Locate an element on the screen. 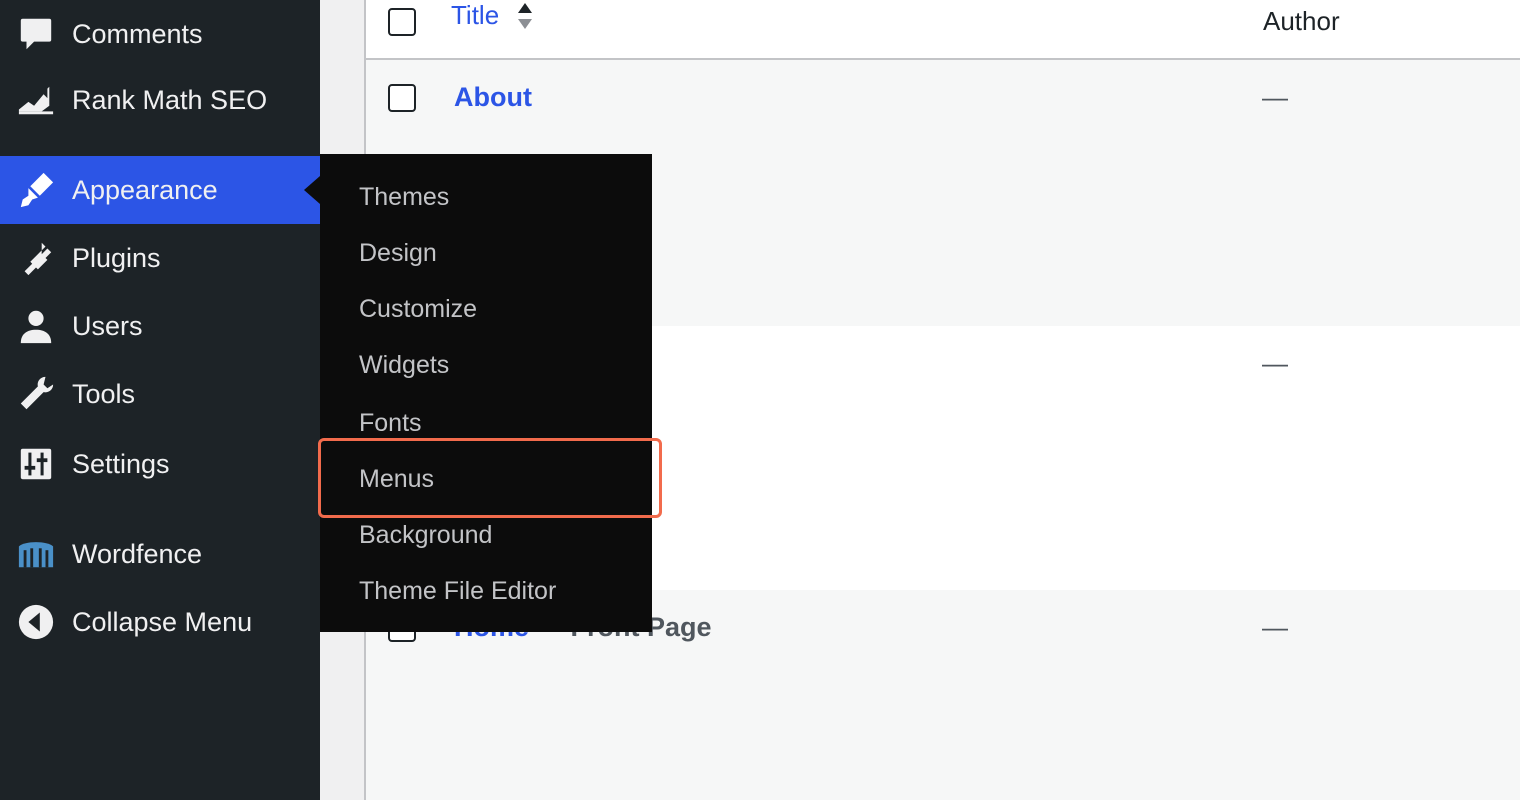 The height and width of the screenshot is (800, 1520). column-author-label: Author is located at coordinates (1301, 21).